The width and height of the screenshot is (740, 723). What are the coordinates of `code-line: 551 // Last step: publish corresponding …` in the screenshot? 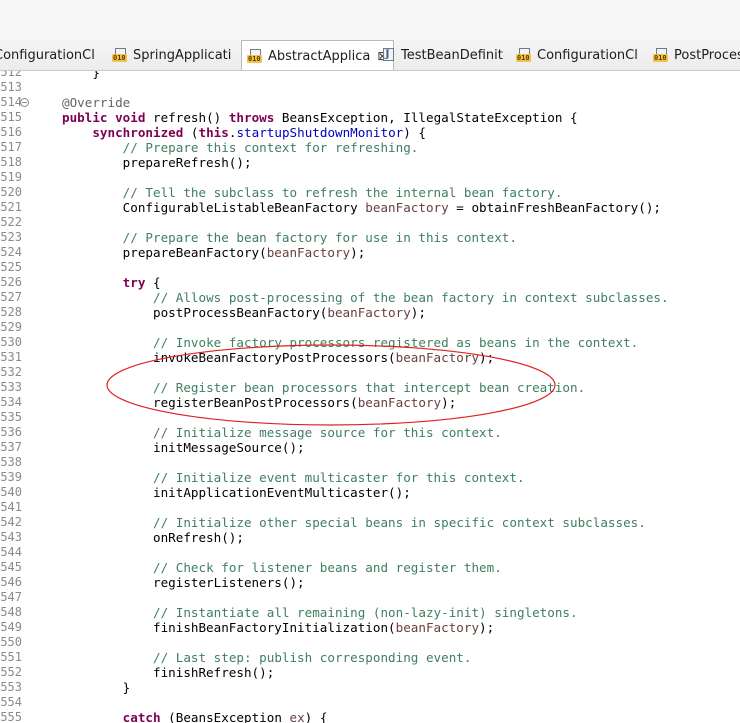 It's located at (370, 657).